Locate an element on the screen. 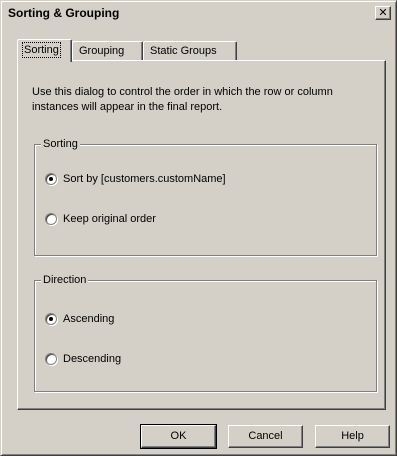 The width and height of the screenshot is (397, 456). ok-button: OK is located at coordinates (178, 436).